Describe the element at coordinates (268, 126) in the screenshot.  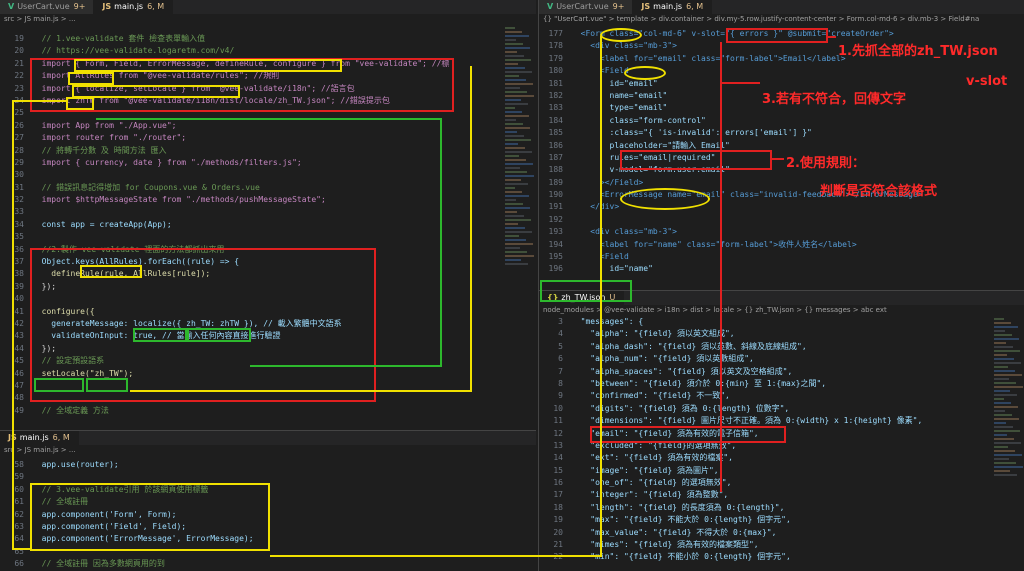
I see `code-line: 26 import App from "./App.vue";` at that location.